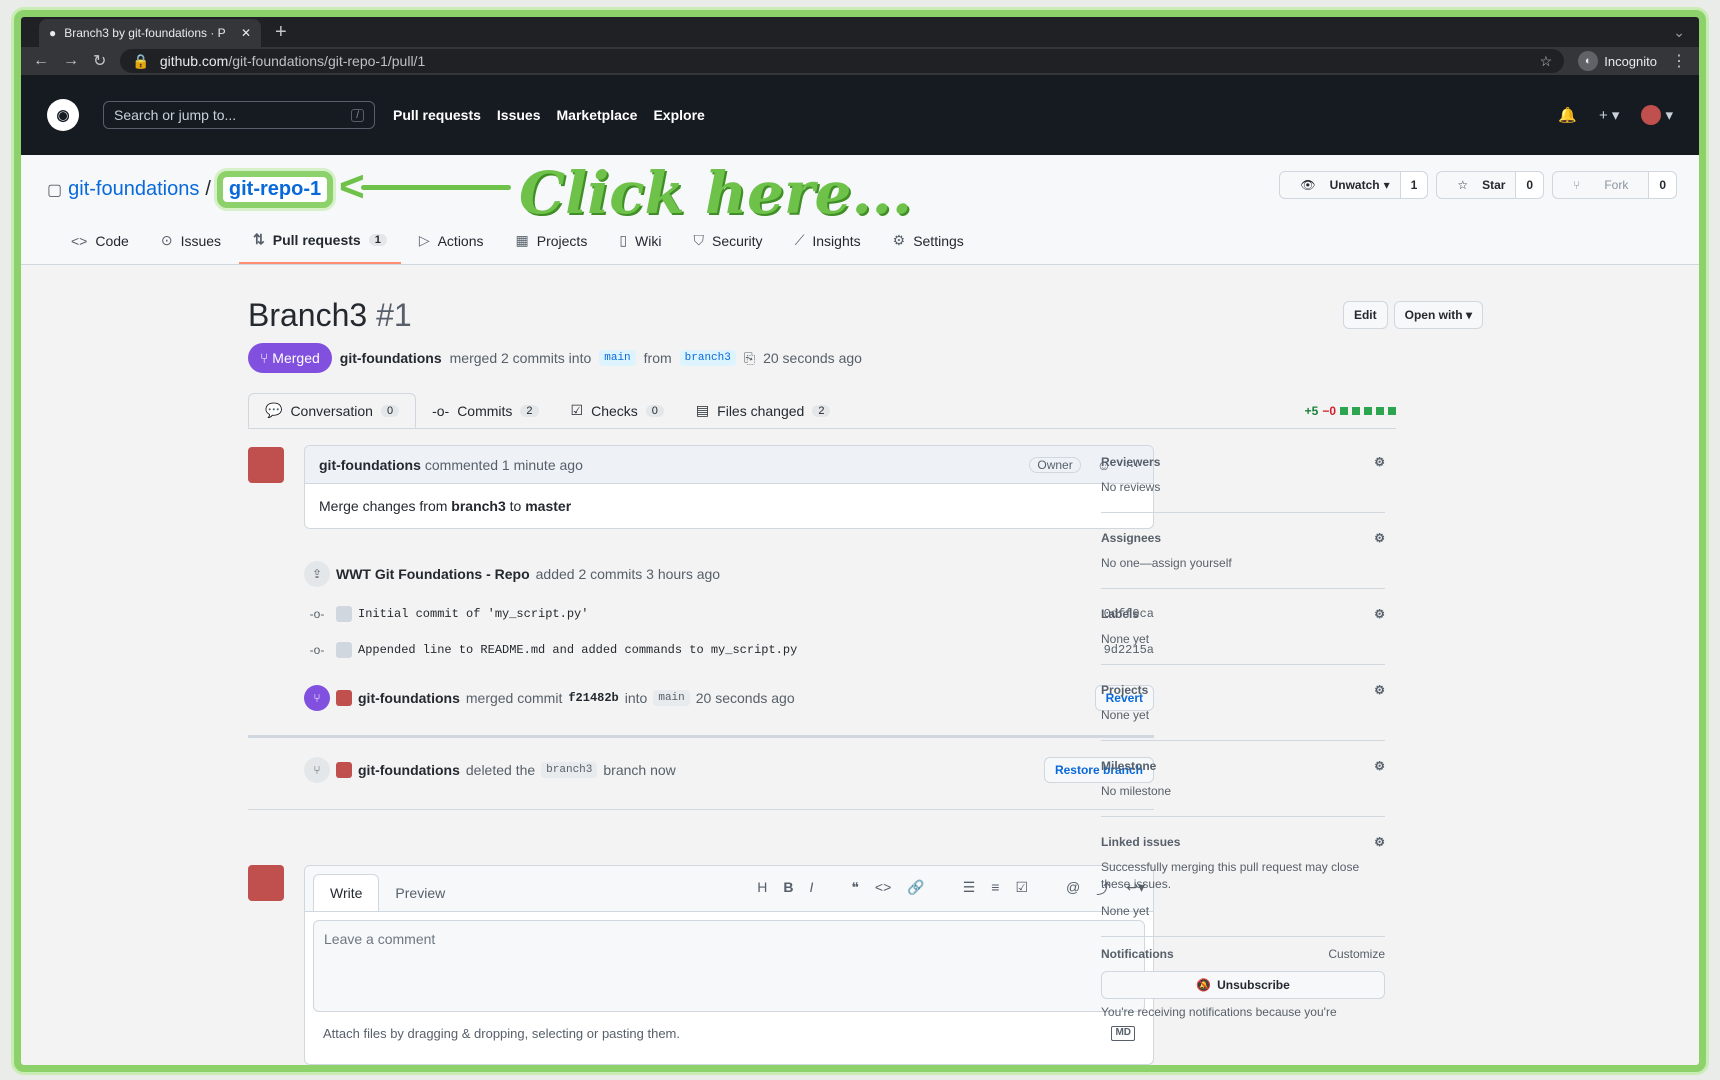  I want to click on bookmark-star-icon: ☆, so click(1546, 61).